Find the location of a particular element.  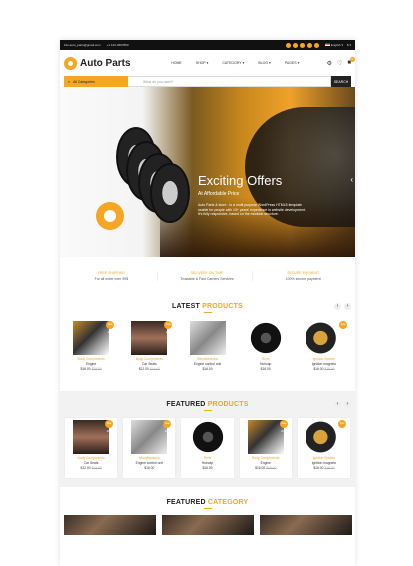

old-price: $18.00 is located at coordinates (329, 369).